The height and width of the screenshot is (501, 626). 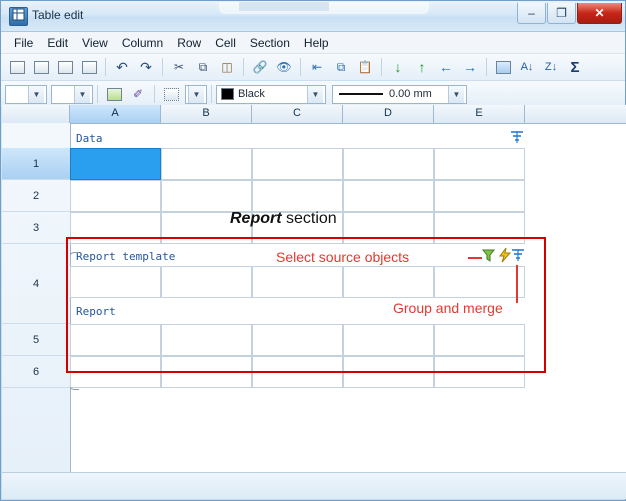 I want to click on copy-icon: ⧉, so click(x=203, y=67).